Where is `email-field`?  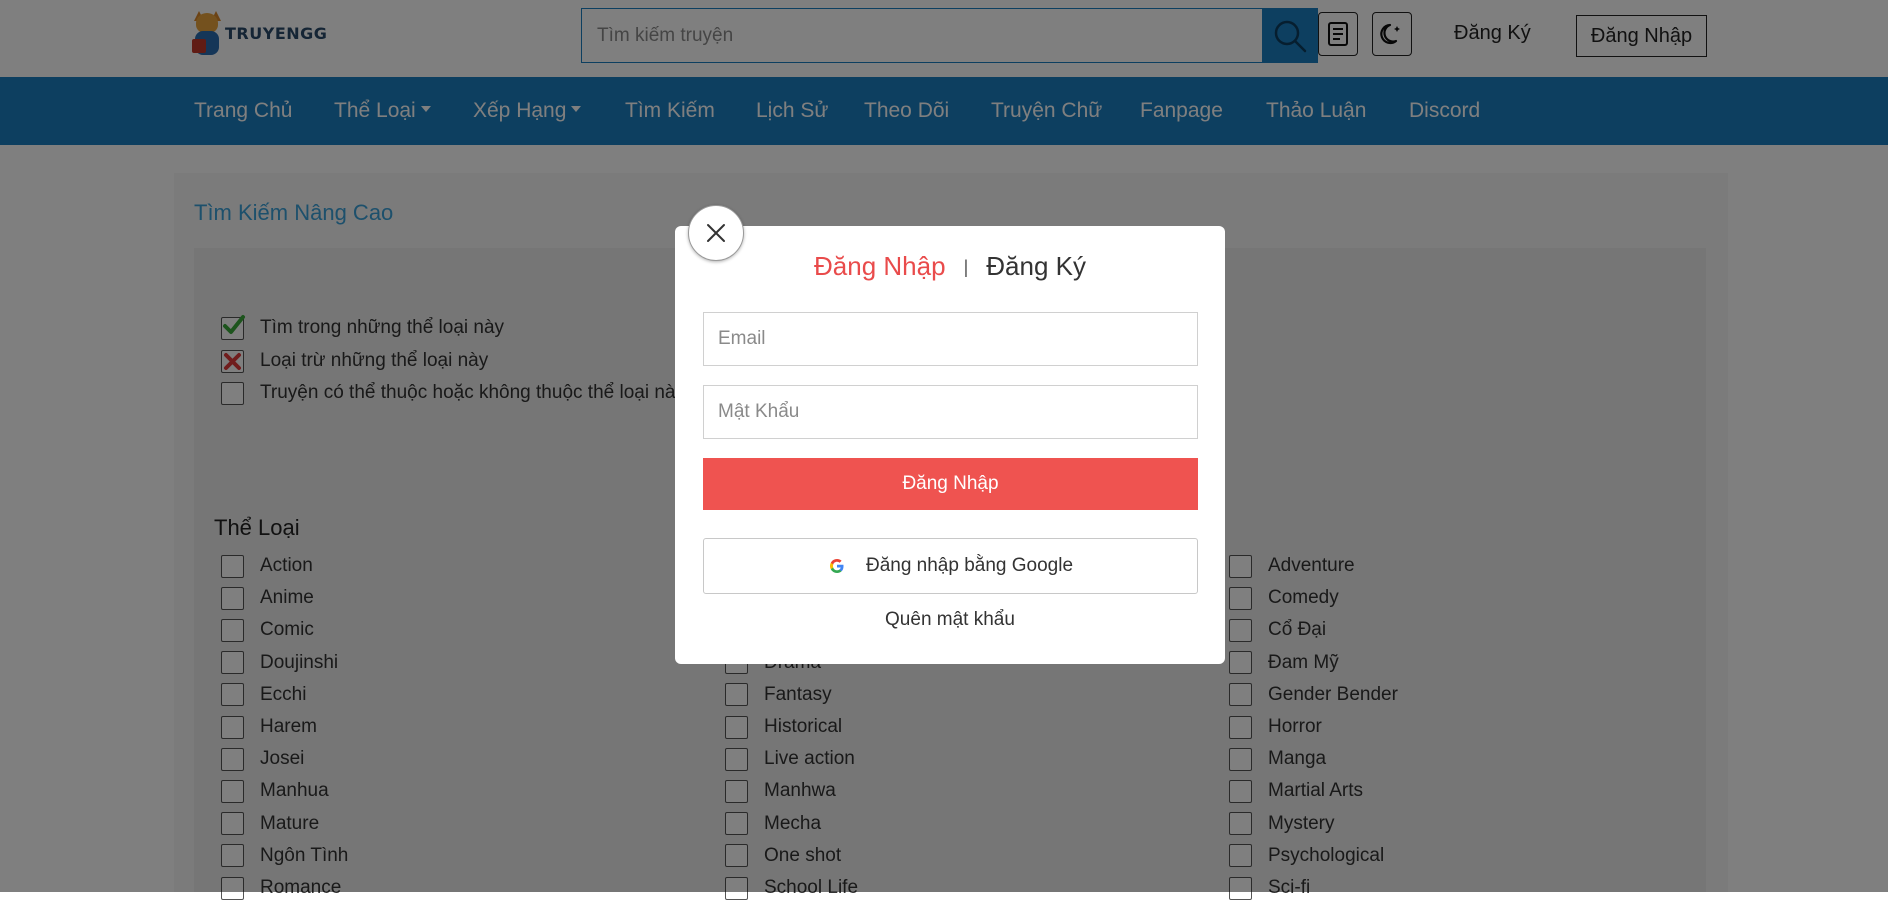
email-field is located at coordinates (950, 339).